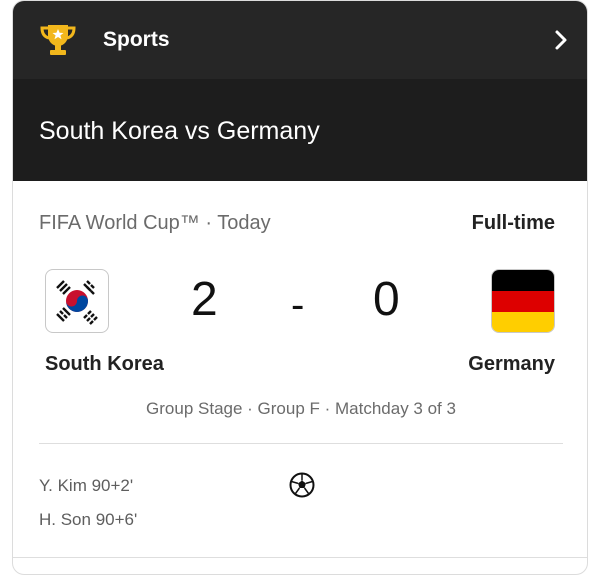  I want to click on goal-scorer: H. Son 90+6', so click(88, 519).